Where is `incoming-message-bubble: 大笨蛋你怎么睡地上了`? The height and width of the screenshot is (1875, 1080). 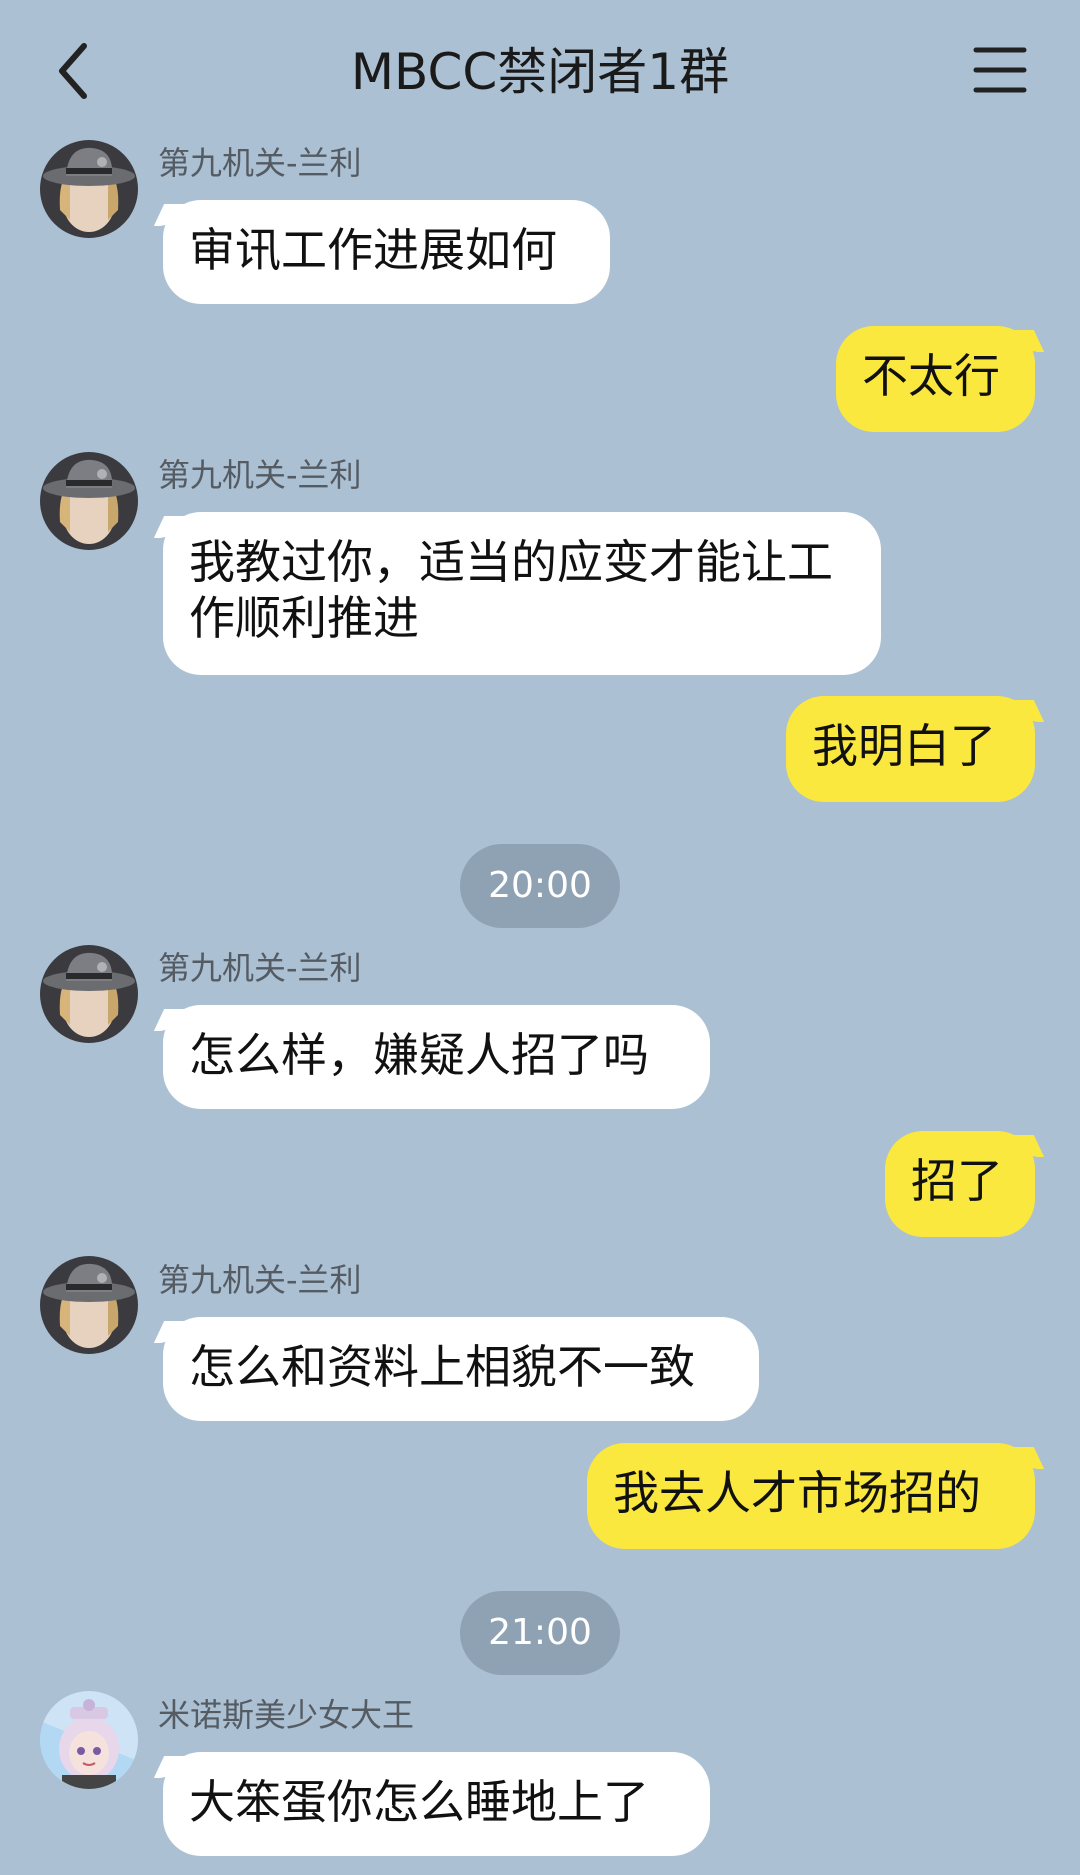 incoming-message-bubble: 大笨蛋你怎么睡地上了 is located at coordinates (436, 1804).